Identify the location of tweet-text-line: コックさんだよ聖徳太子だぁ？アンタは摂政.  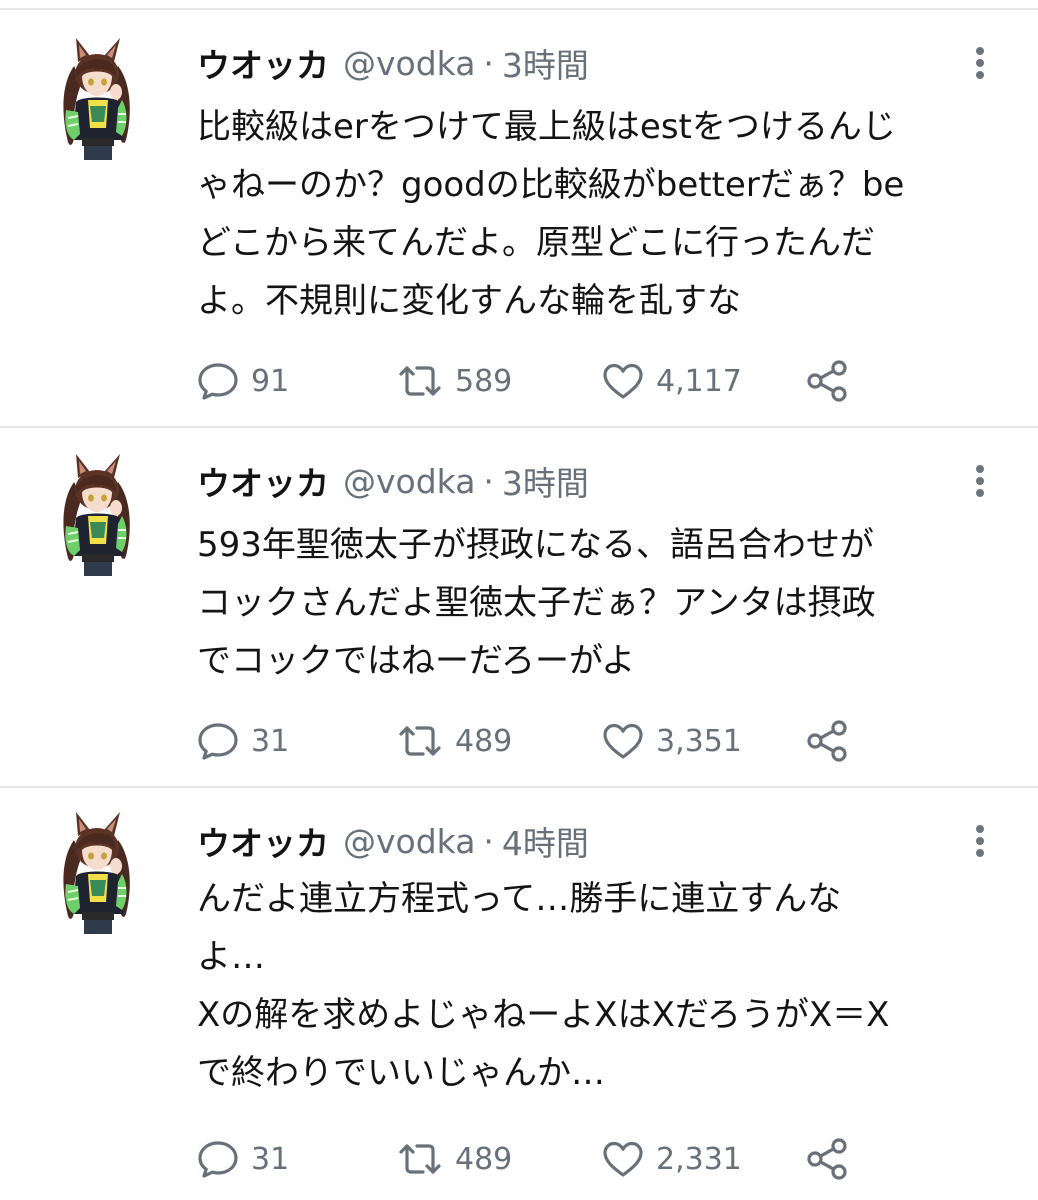
(536, 603).